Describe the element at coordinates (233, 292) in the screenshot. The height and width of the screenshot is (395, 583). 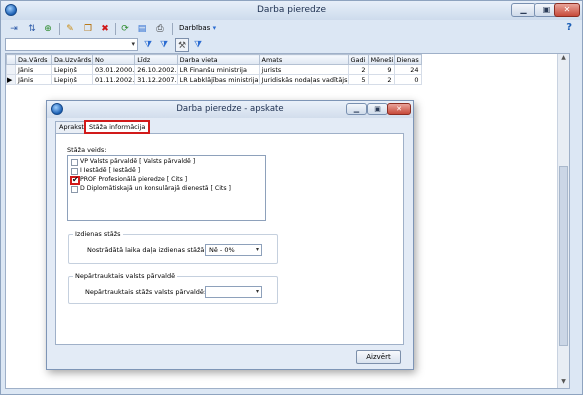
I see `nepartraukts-dropdown: ▾` at that location.